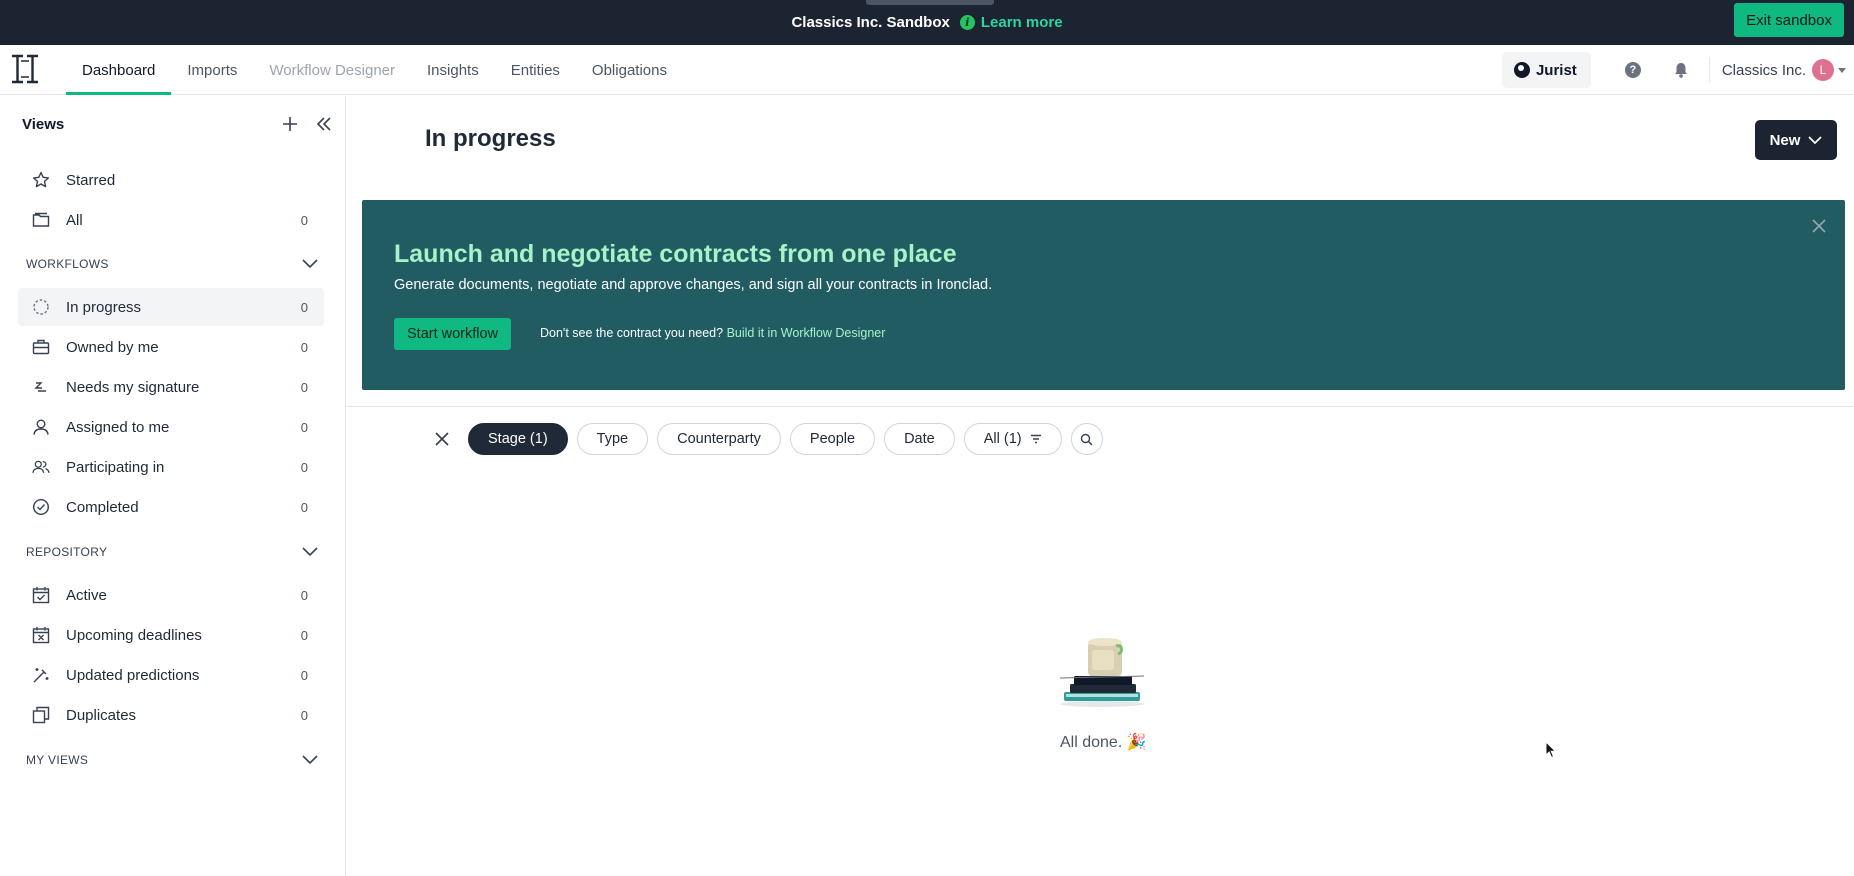 This screenshot has width=1854, height=876. Describe the element at coordinates (490, 138) in the screenshot. I see `page-title: In progress` at that location.